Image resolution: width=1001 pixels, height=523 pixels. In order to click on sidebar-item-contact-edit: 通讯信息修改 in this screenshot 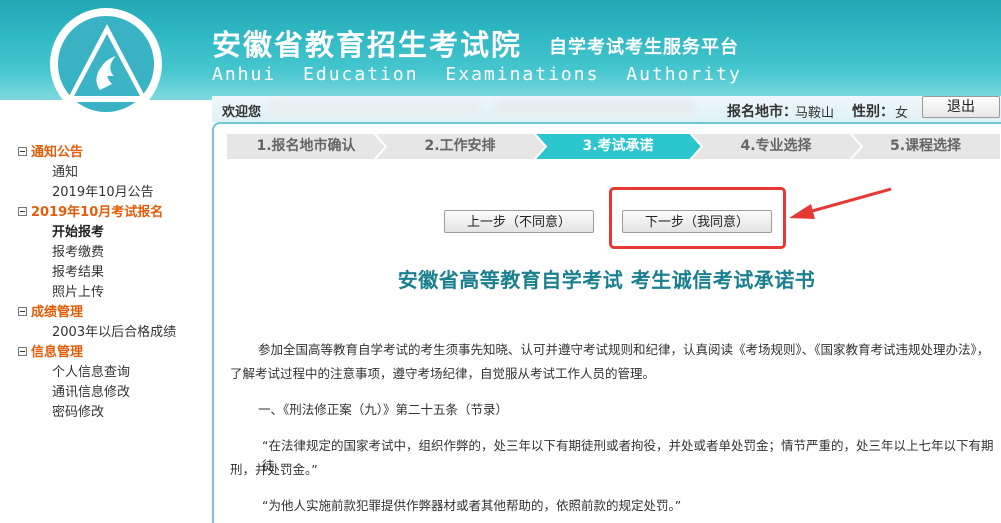, I will do `click(91, 390)`.